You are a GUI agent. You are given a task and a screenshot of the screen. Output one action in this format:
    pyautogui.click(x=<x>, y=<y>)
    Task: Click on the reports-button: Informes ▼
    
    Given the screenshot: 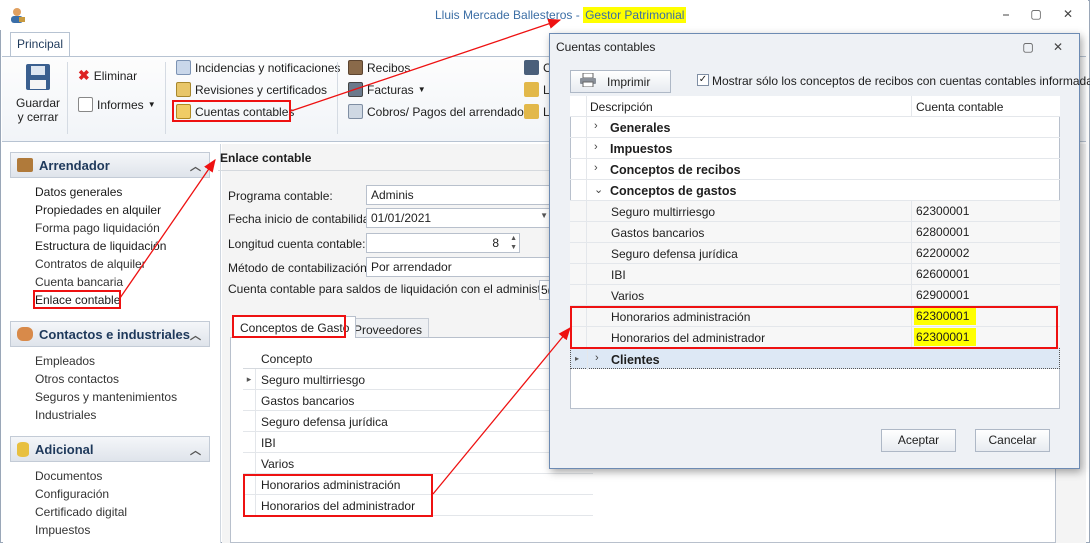 What is the action you would take?
    pyautogui.click(x=117, y=104)
    